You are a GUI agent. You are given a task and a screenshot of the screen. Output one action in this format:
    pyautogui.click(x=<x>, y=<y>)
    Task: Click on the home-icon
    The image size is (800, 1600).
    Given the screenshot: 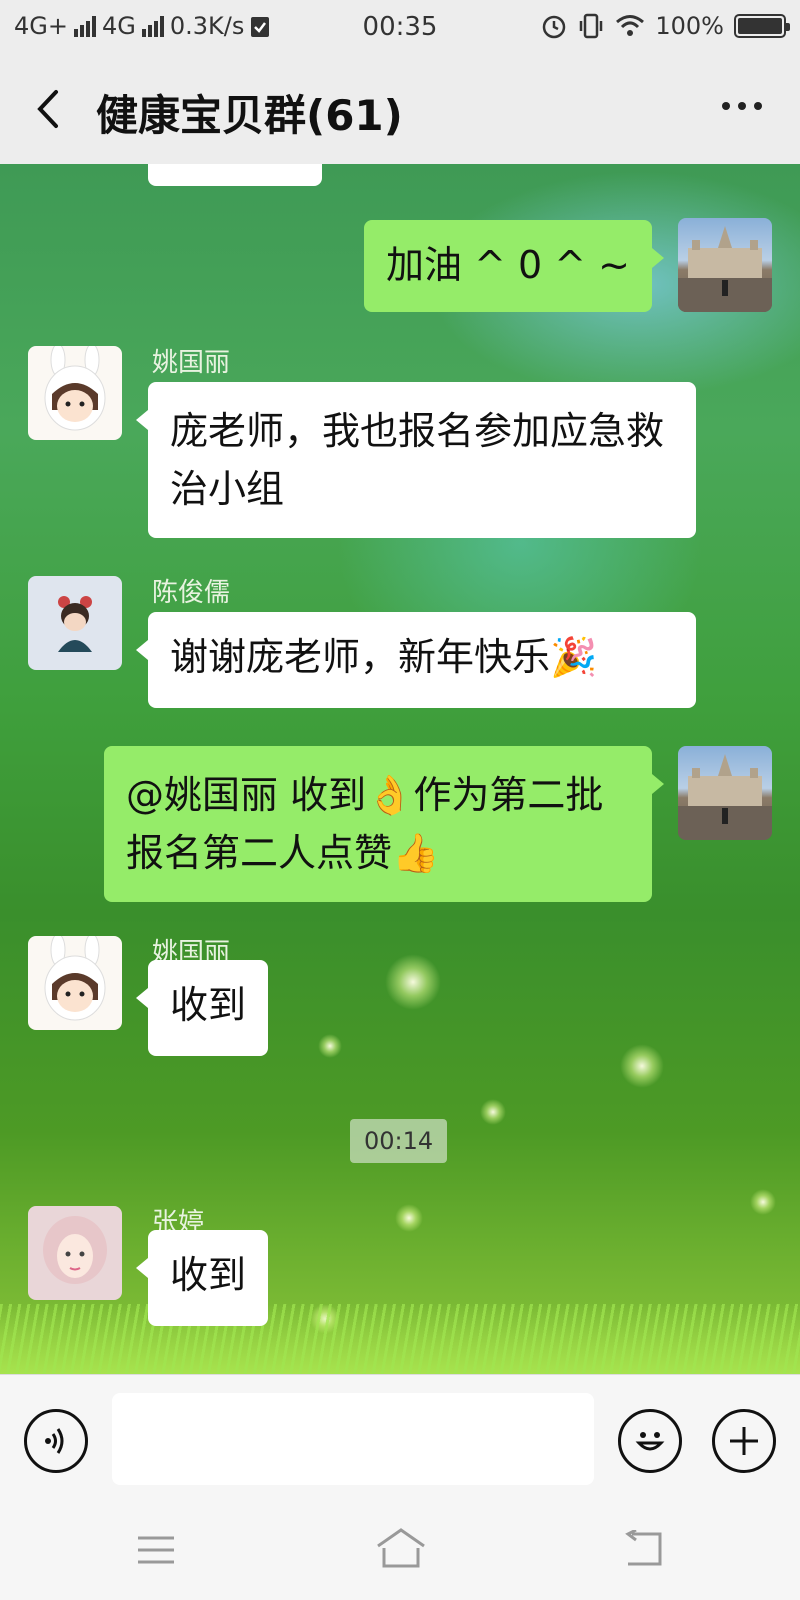 What is the action you would take?
    pyautogui.click(x=401, y=1548)
    